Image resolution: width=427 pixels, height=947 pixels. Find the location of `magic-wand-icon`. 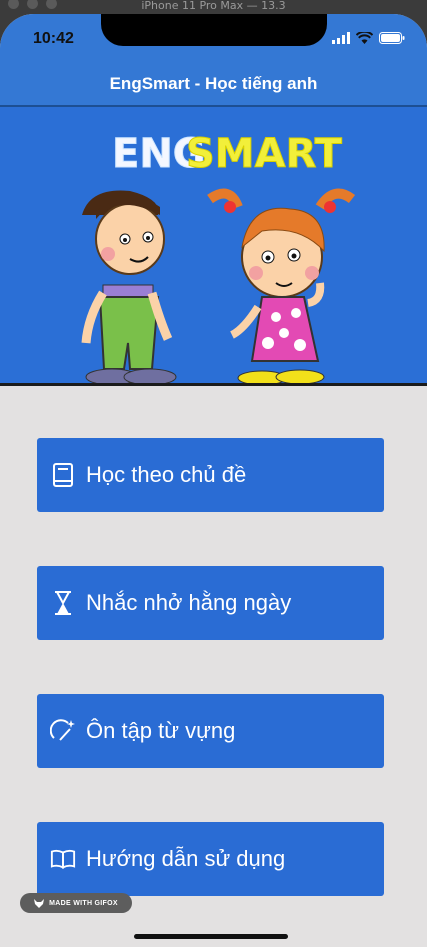

magic-wand-icon is located at coordinates (63, 731).